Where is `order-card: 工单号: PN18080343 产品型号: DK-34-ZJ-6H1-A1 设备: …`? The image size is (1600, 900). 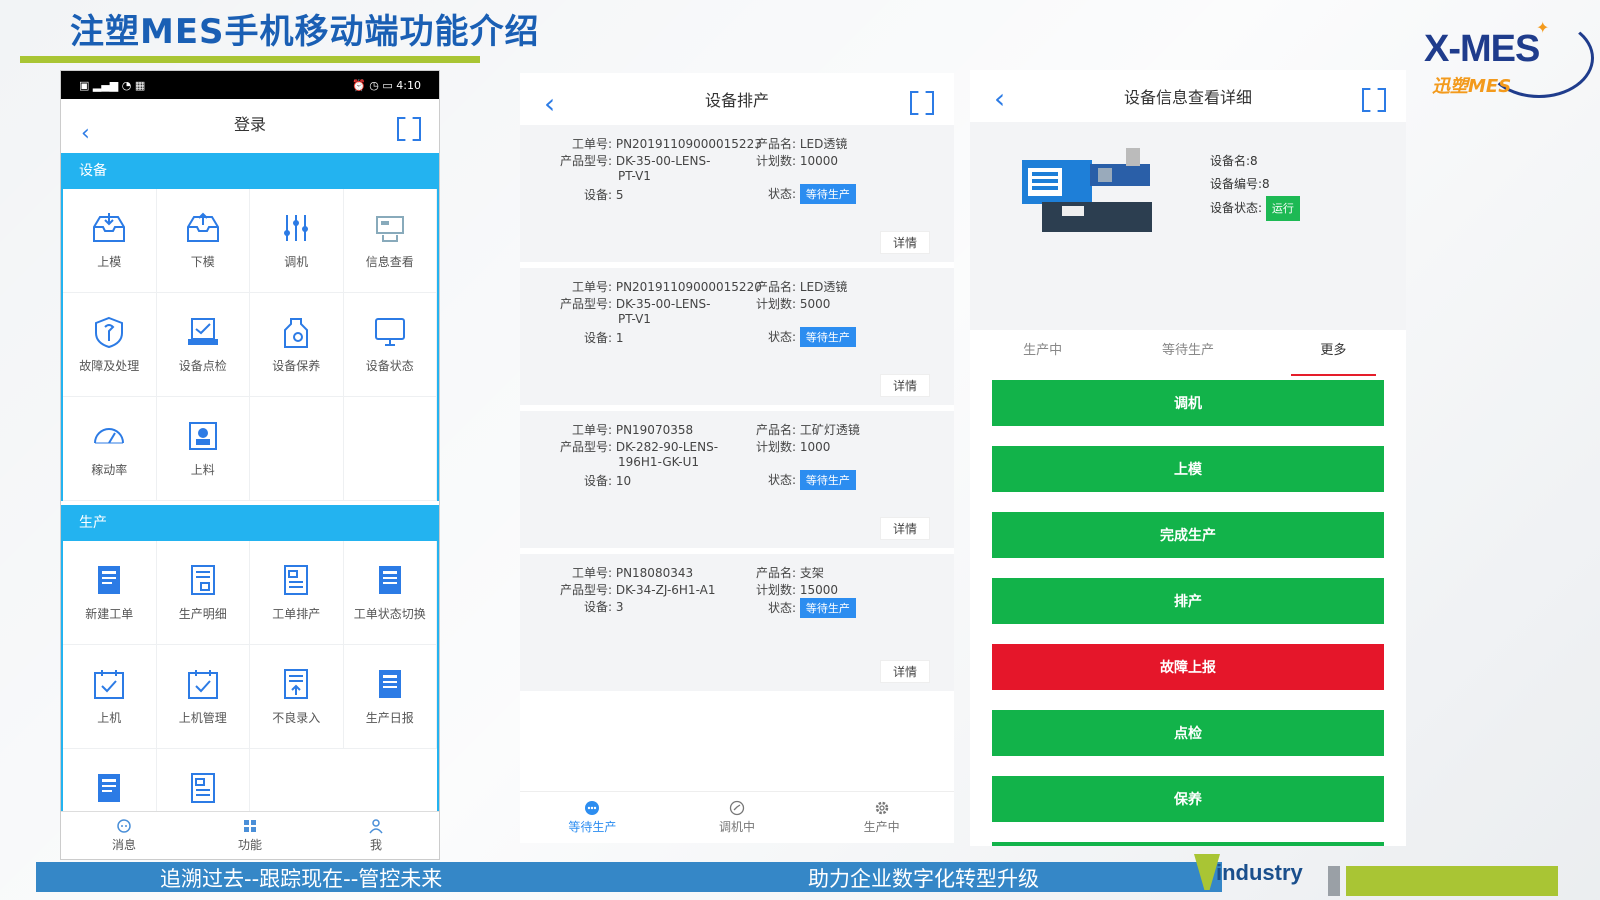
order-card: 工单号: PN18080343 产品型号: DK-34-ZJ-6H1-A1 设备: … is located at coordinates (737, 625).